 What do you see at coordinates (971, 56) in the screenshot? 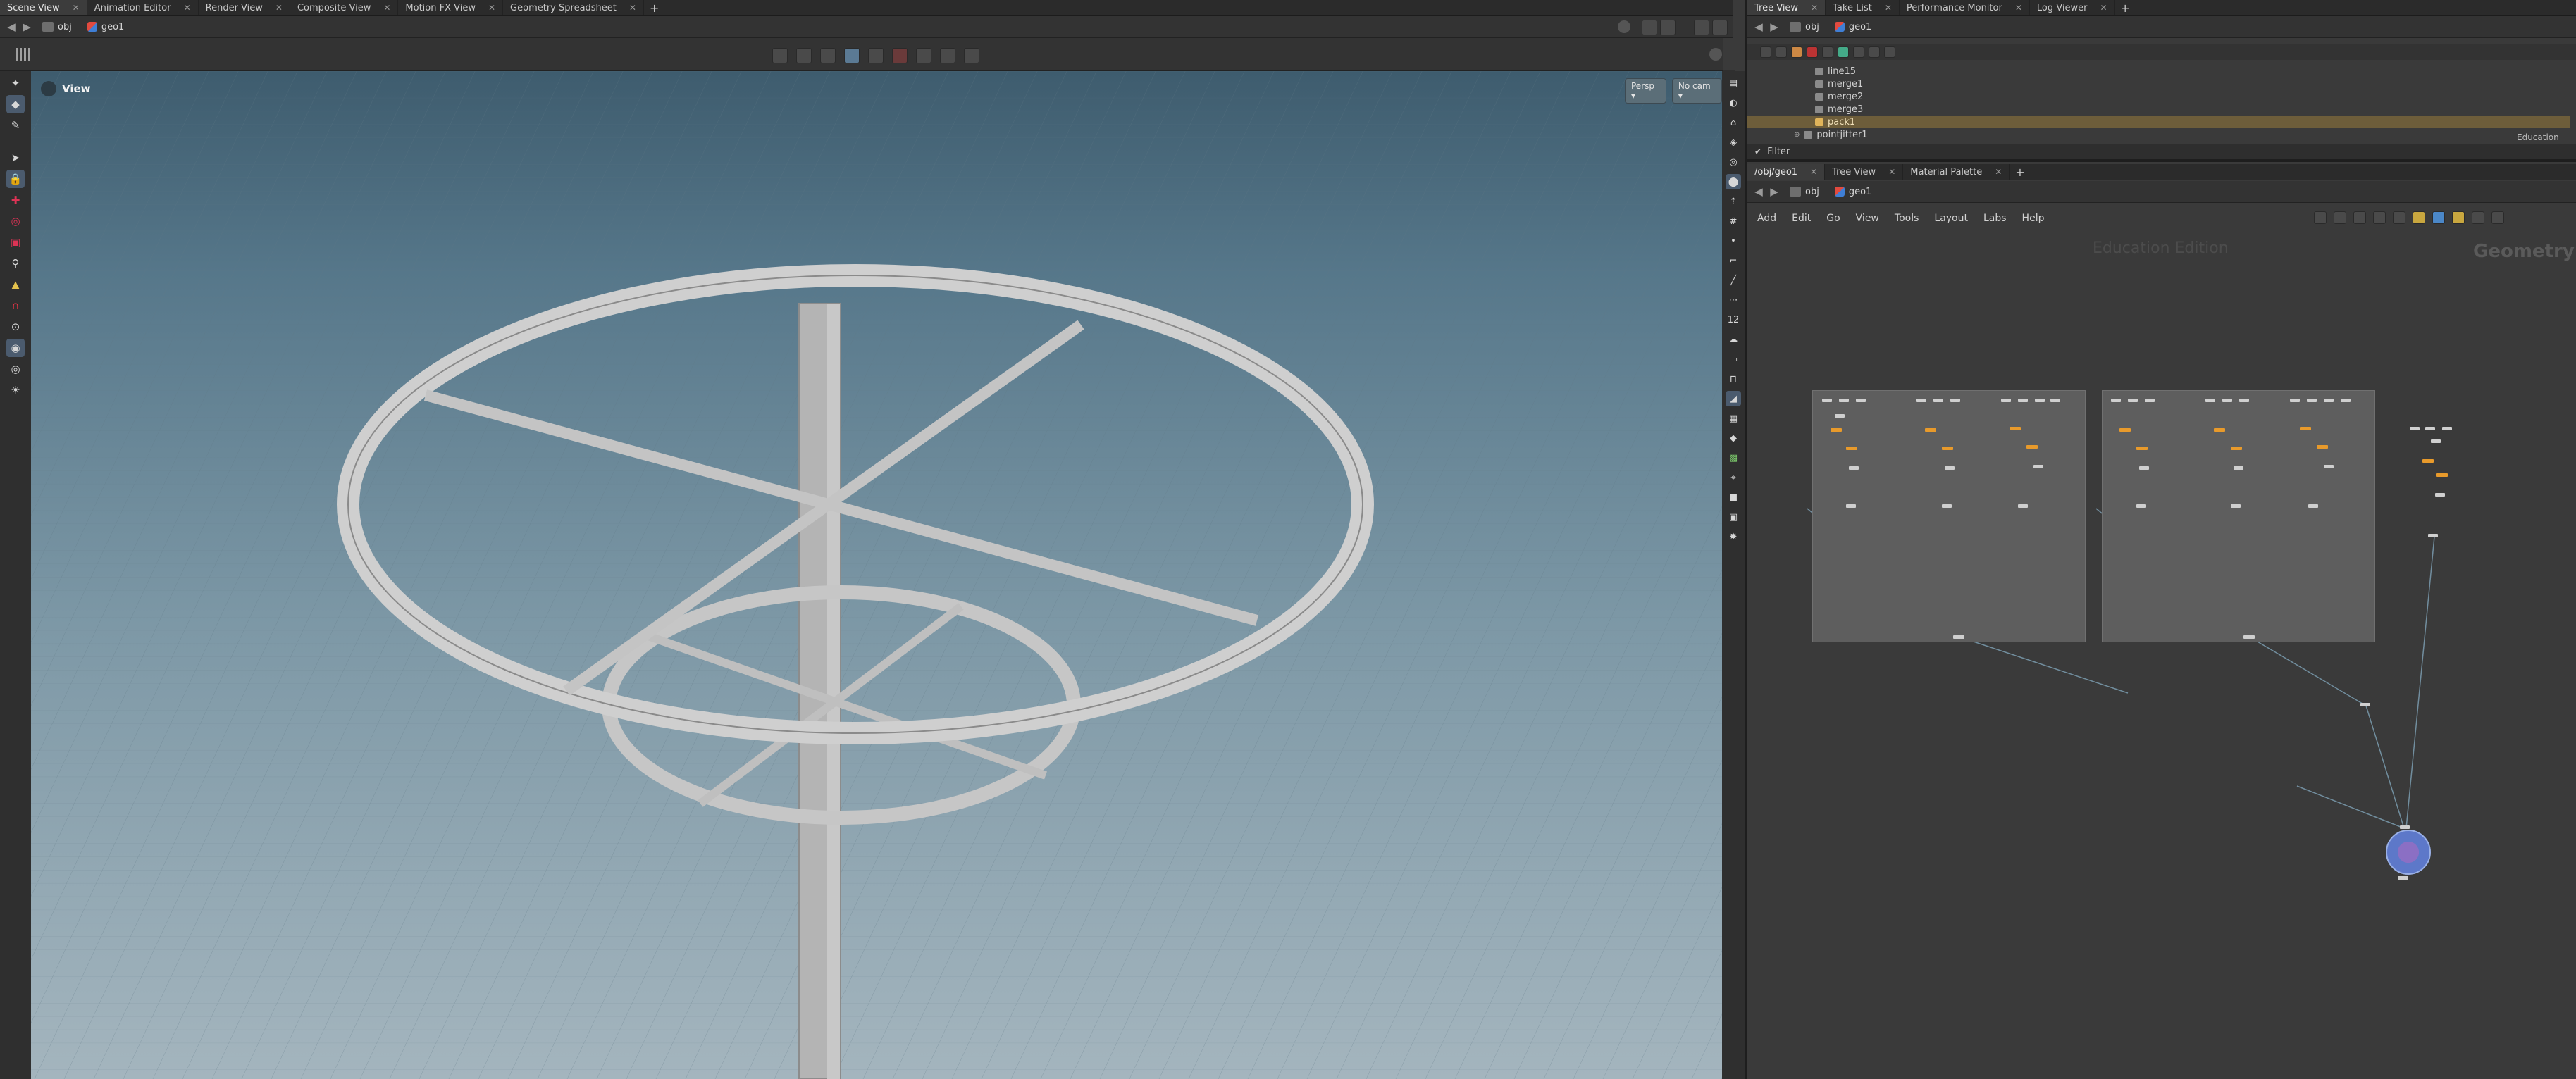
I see `snapshot-icon` at bounding box center [971, 56].